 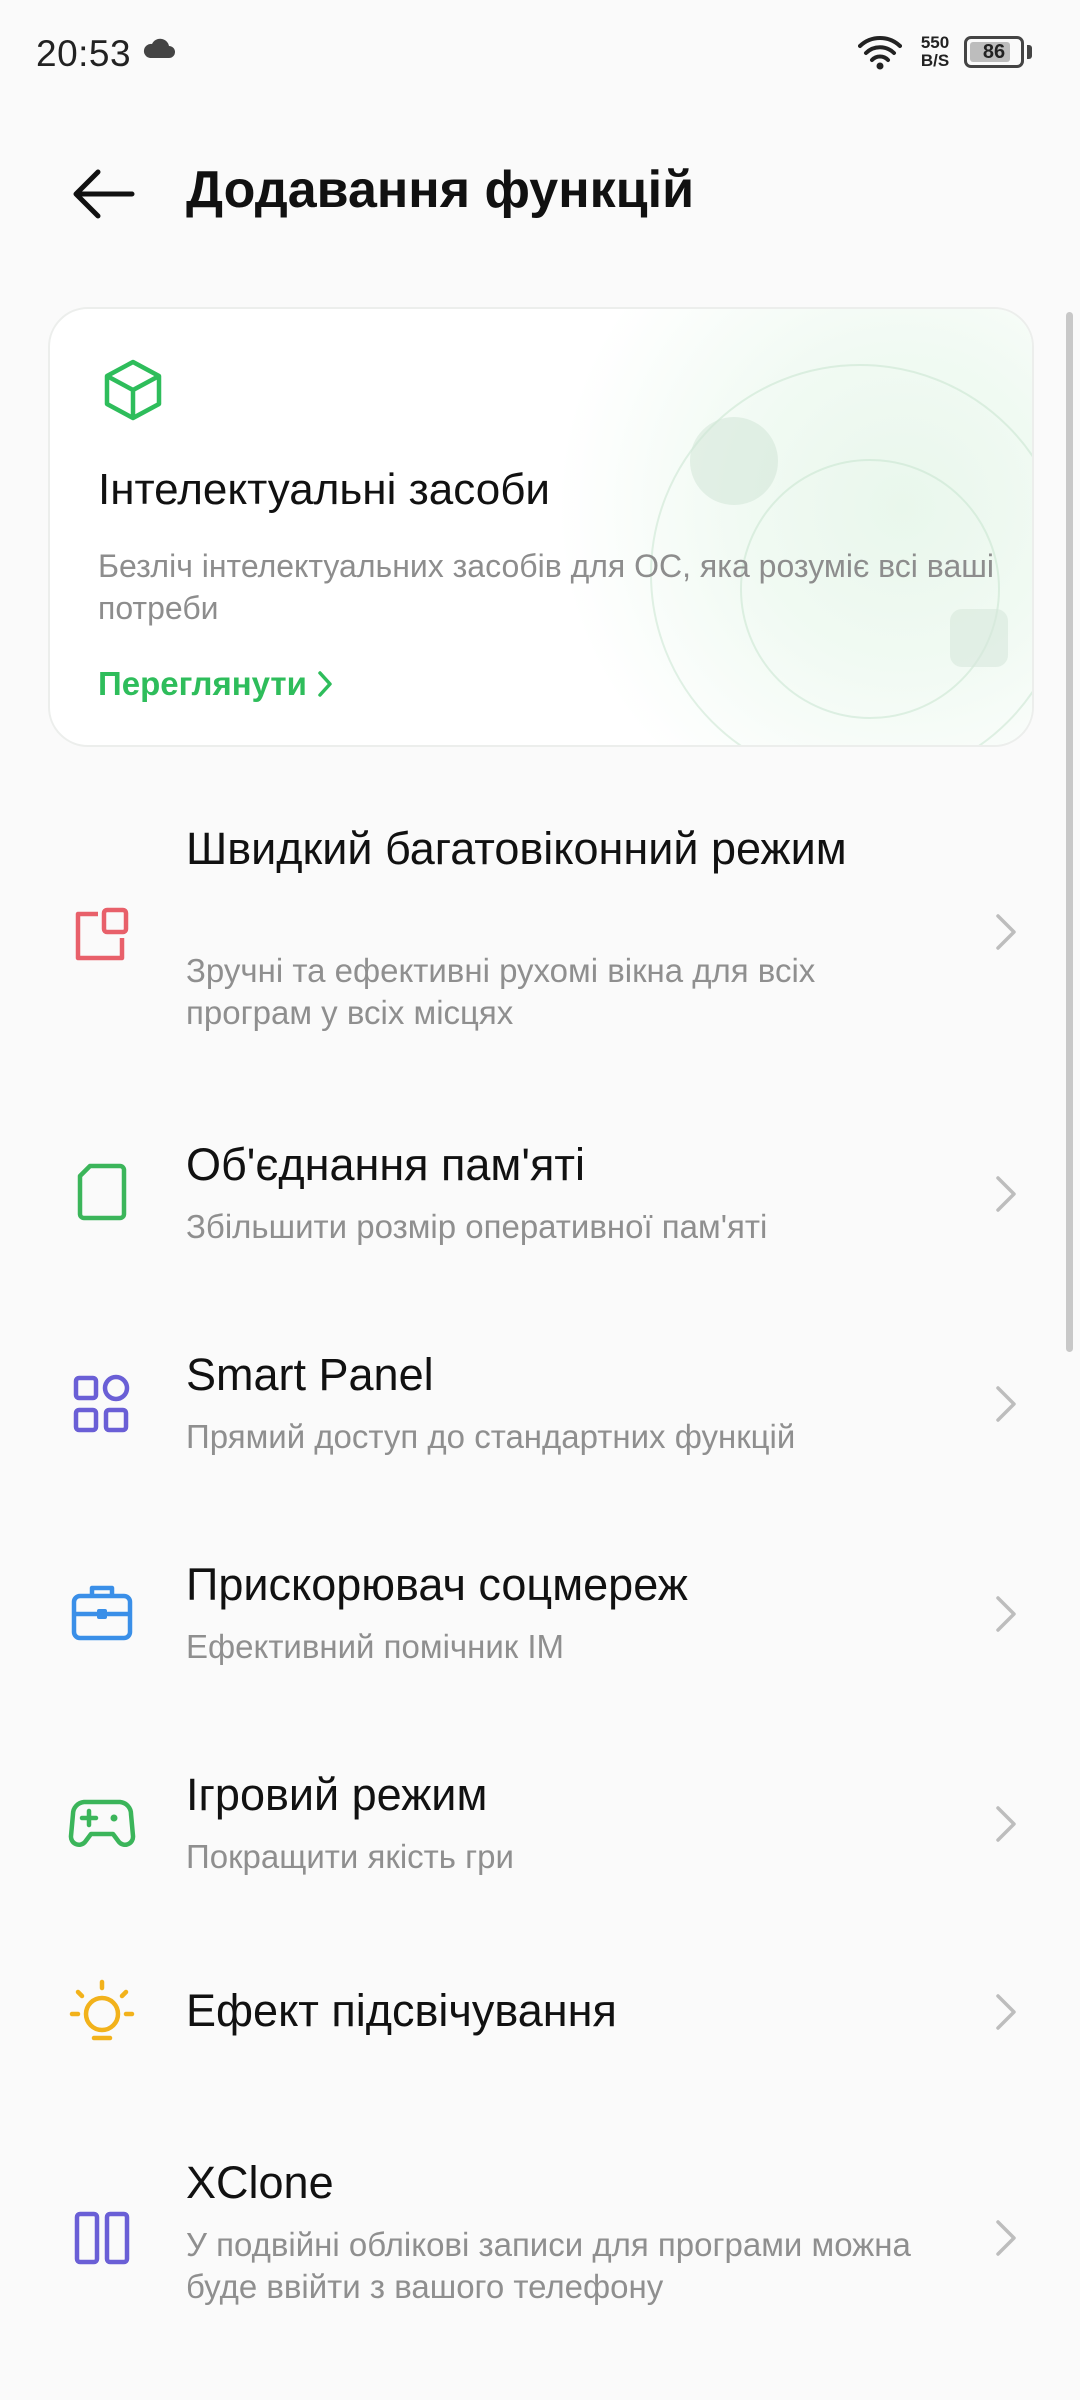 I want to click on network-speed: 550 B/S, so click(x=935, y=52).